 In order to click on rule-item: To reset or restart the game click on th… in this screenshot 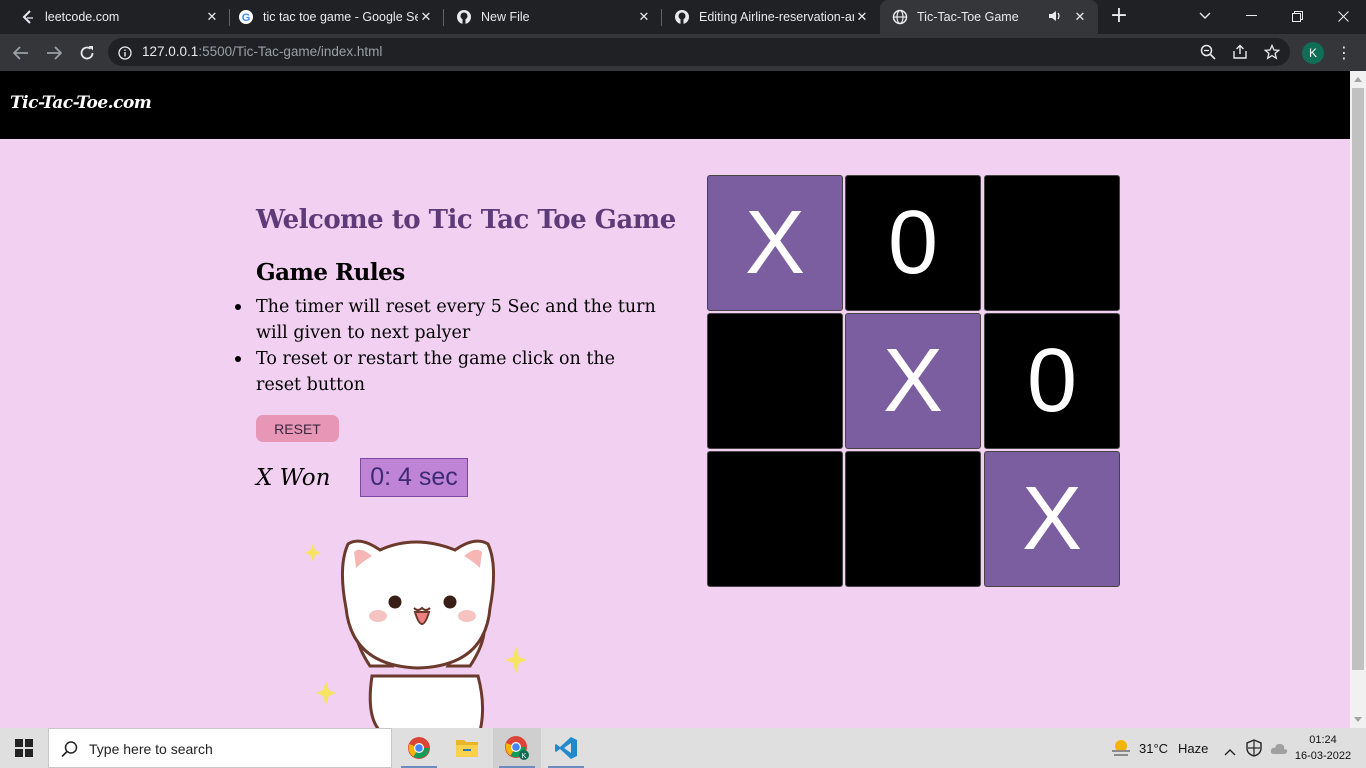, I will do `click(448, 372)`.